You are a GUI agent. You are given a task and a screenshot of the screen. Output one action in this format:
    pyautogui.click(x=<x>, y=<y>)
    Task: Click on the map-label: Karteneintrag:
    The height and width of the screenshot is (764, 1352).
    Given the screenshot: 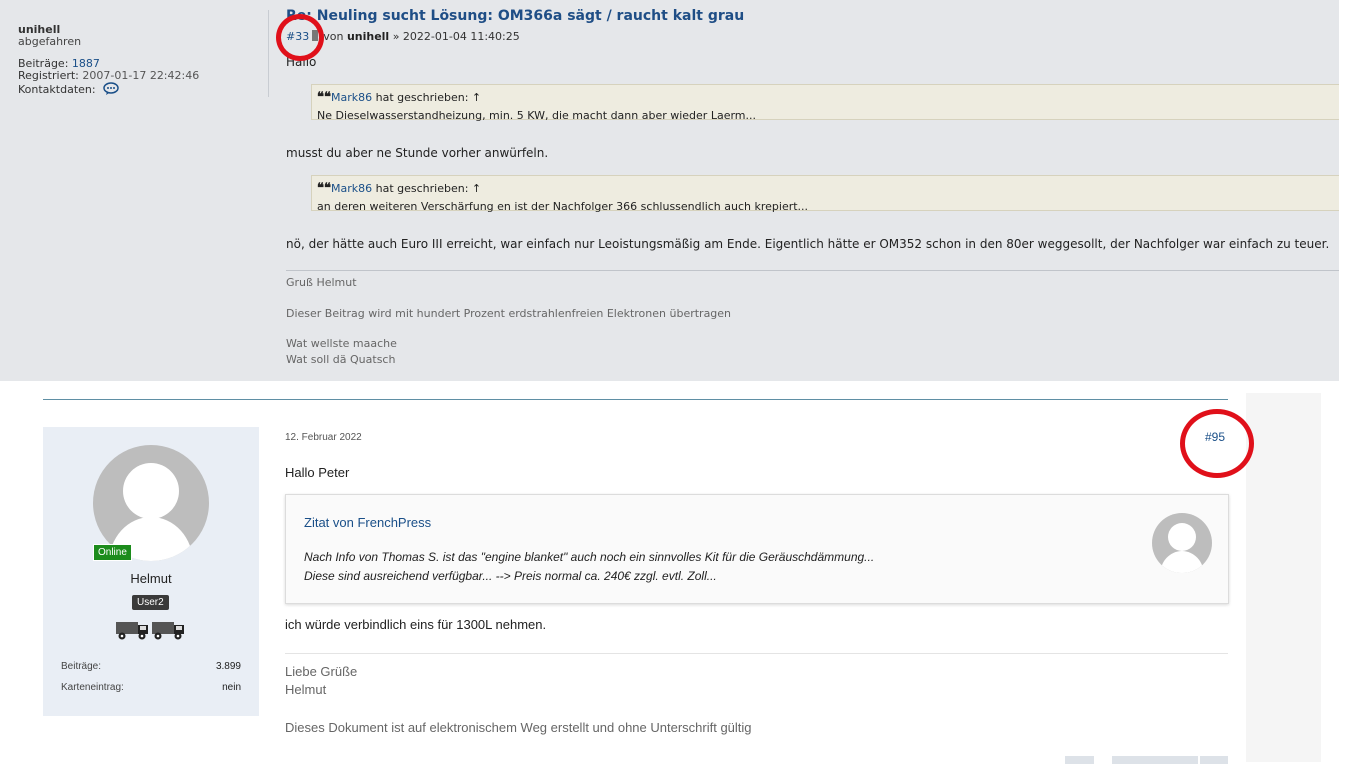 What is the action you would take?
    pyautogui.click(x=92, y=687)
    